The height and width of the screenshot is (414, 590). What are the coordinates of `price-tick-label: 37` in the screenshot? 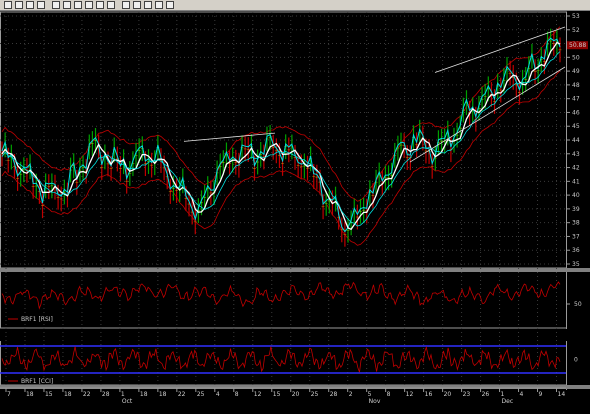 It's located at (576, 236).